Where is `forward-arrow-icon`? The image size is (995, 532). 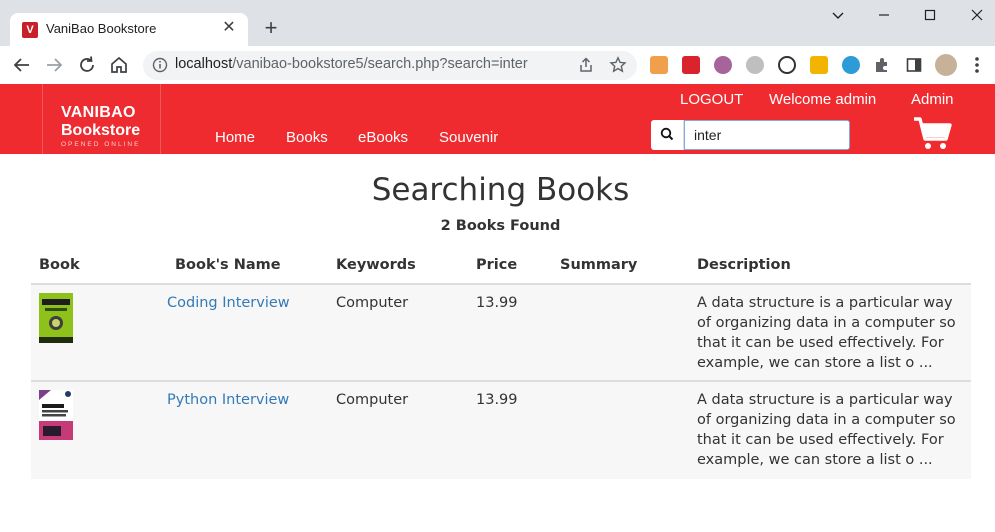 forward-arrow-icon is located at coordinates (54, 65).